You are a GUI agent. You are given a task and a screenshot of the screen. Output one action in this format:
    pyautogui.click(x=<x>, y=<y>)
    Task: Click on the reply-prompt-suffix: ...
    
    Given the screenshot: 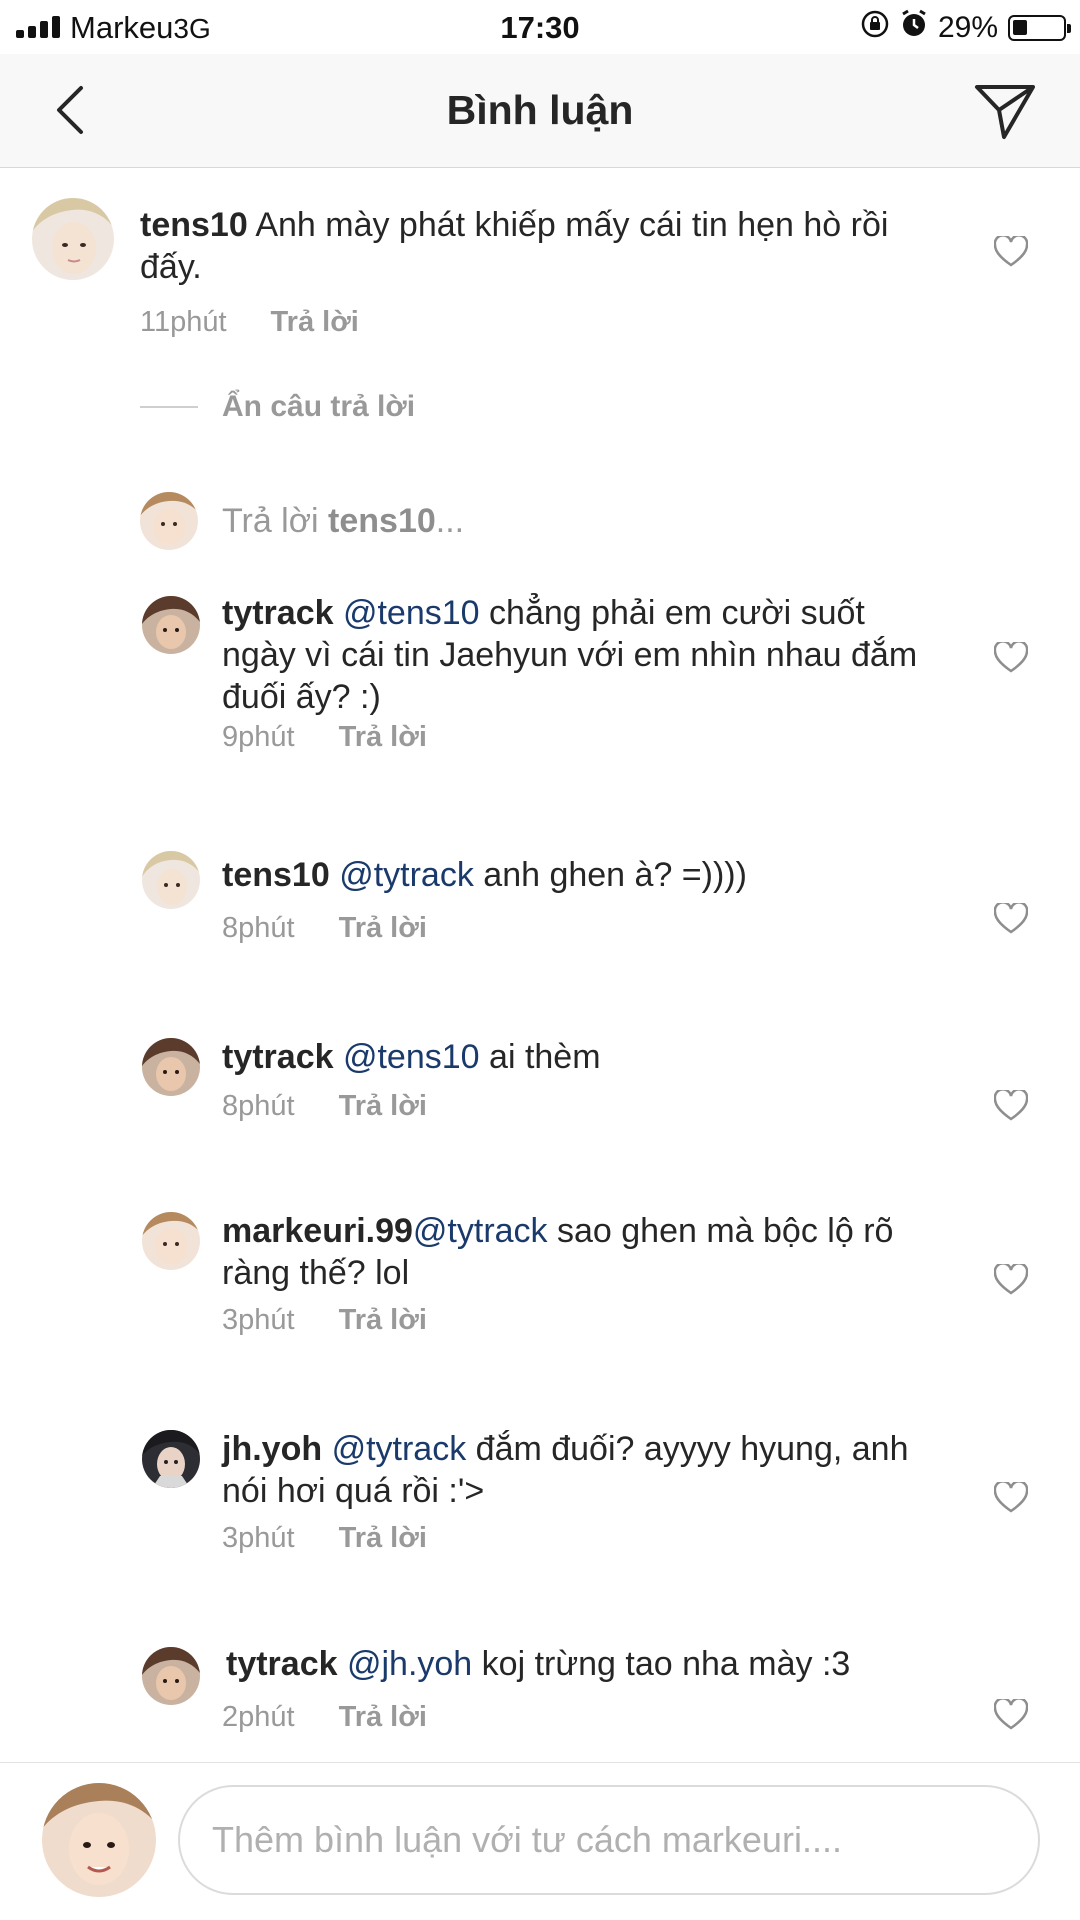 What is the action you would take?
    pyautogui.click(x=450, y=520)
    